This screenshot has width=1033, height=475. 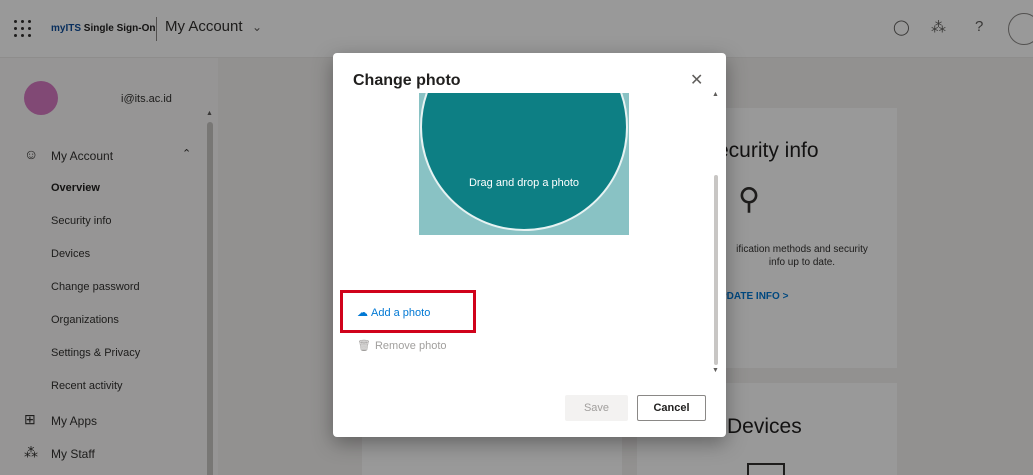 What do you see at coordinates (362, 313) in the screenshot?
I see `add-photo-icon: ☁` at bounding box center [362, 313].